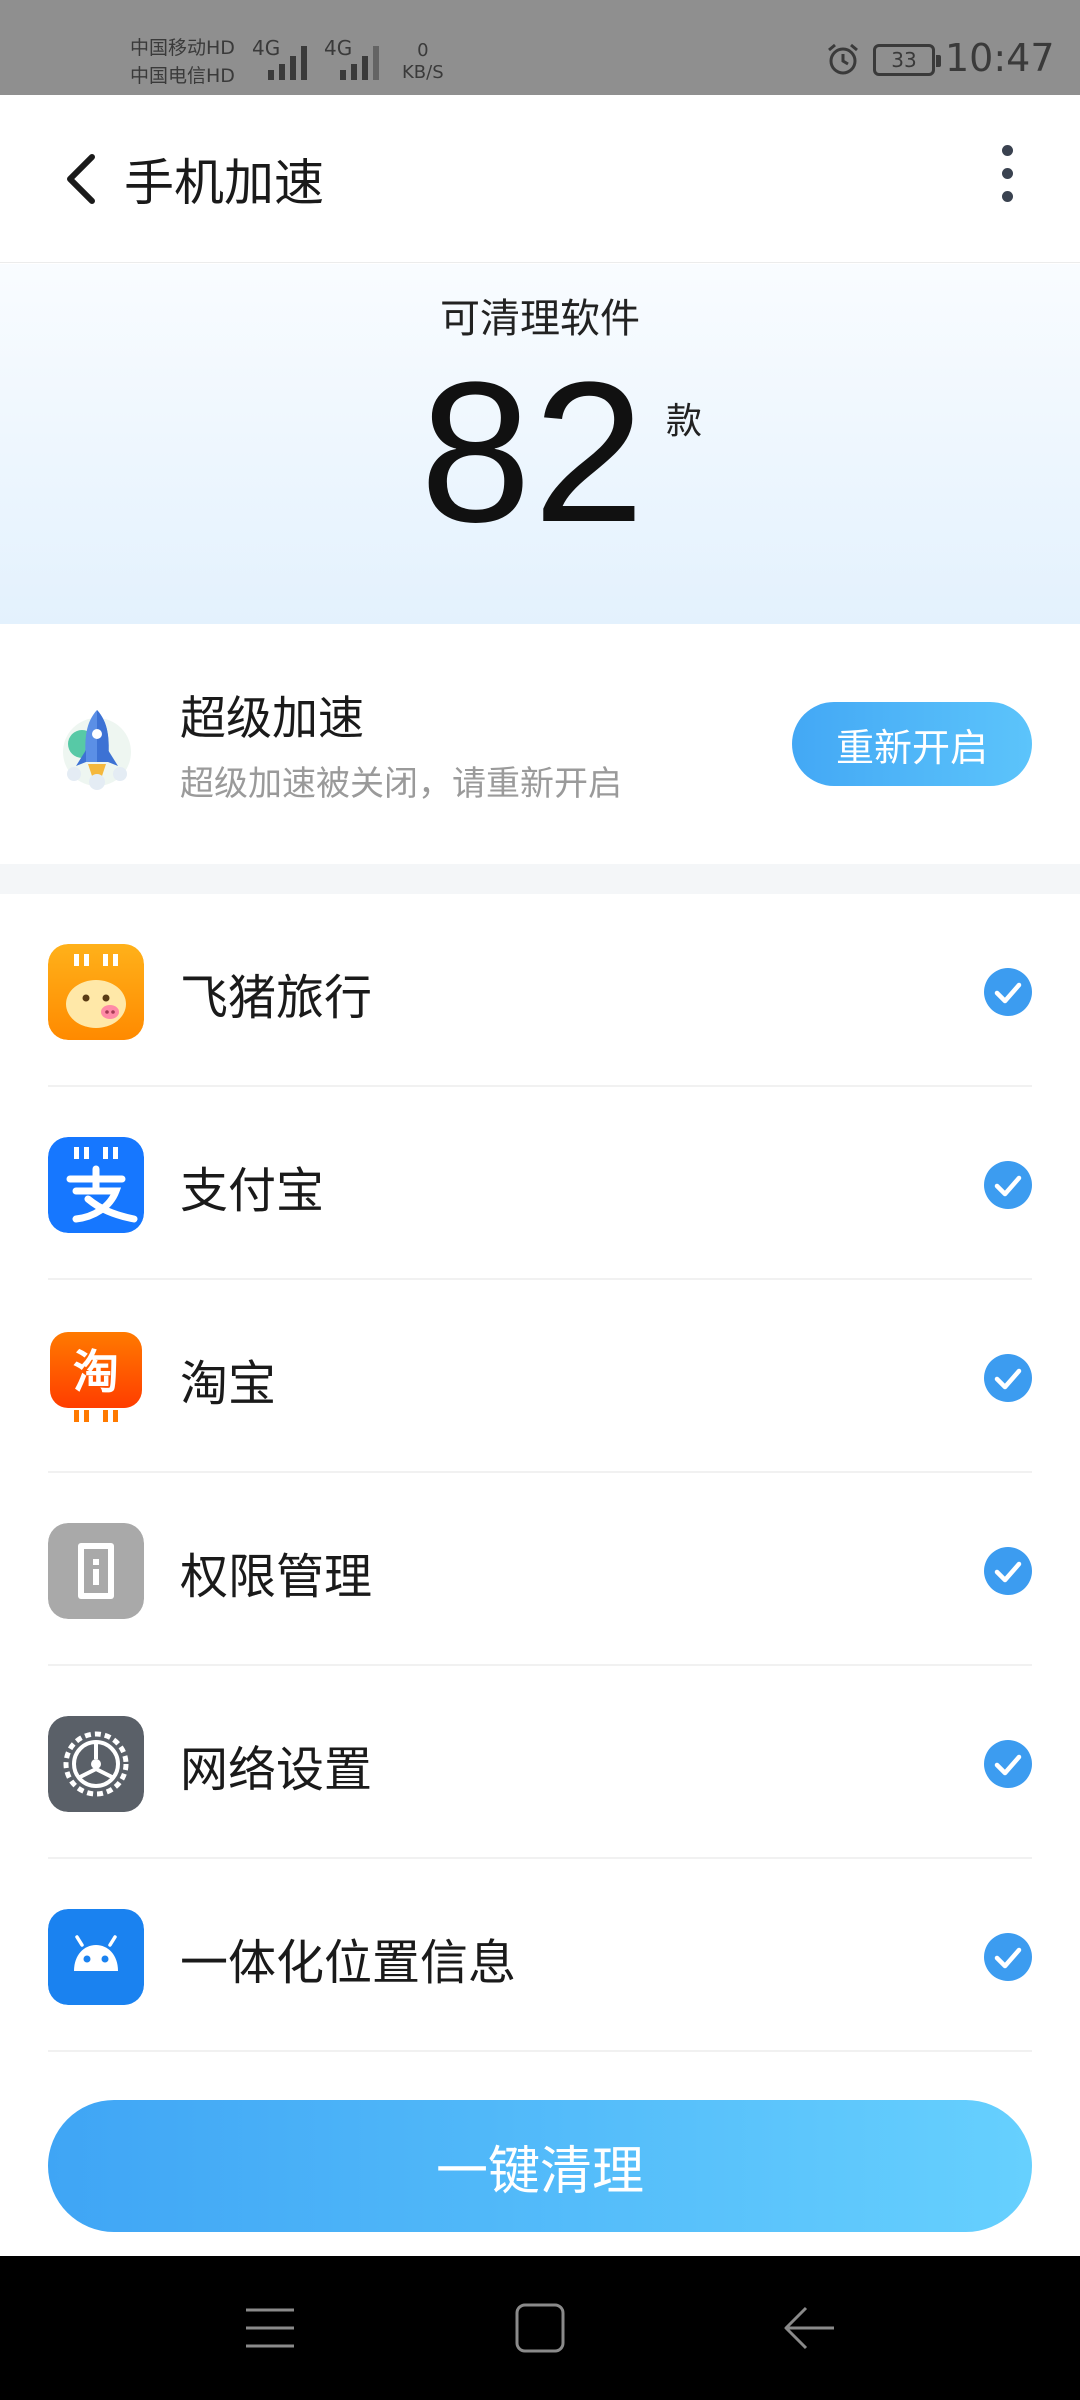 The height and width of the screenshot is (2400, 1080). I want to click on recent-apps-icon, so click(270, 2328).